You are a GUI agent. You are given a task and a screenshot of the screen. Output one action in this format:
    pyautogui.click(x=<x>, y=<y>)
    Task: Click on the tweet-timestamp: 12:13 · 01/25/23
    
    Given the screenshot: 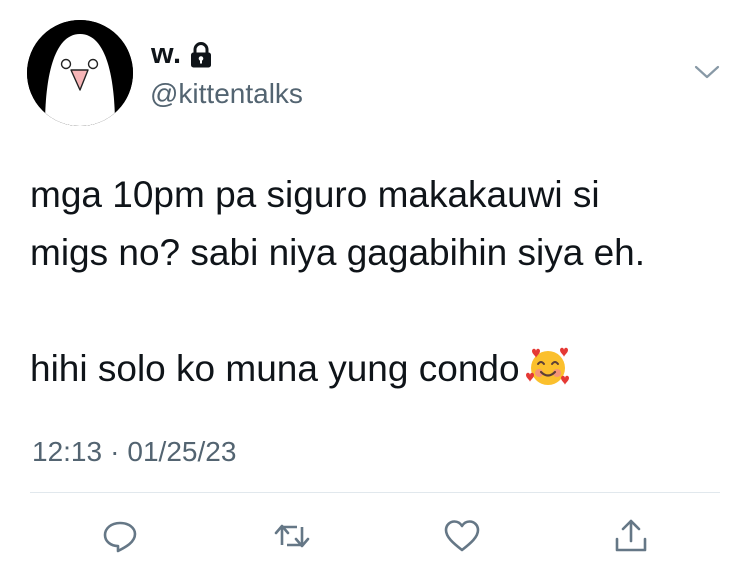 What is the action you would take?
    pyautogui.click(x=134, y=452)
    